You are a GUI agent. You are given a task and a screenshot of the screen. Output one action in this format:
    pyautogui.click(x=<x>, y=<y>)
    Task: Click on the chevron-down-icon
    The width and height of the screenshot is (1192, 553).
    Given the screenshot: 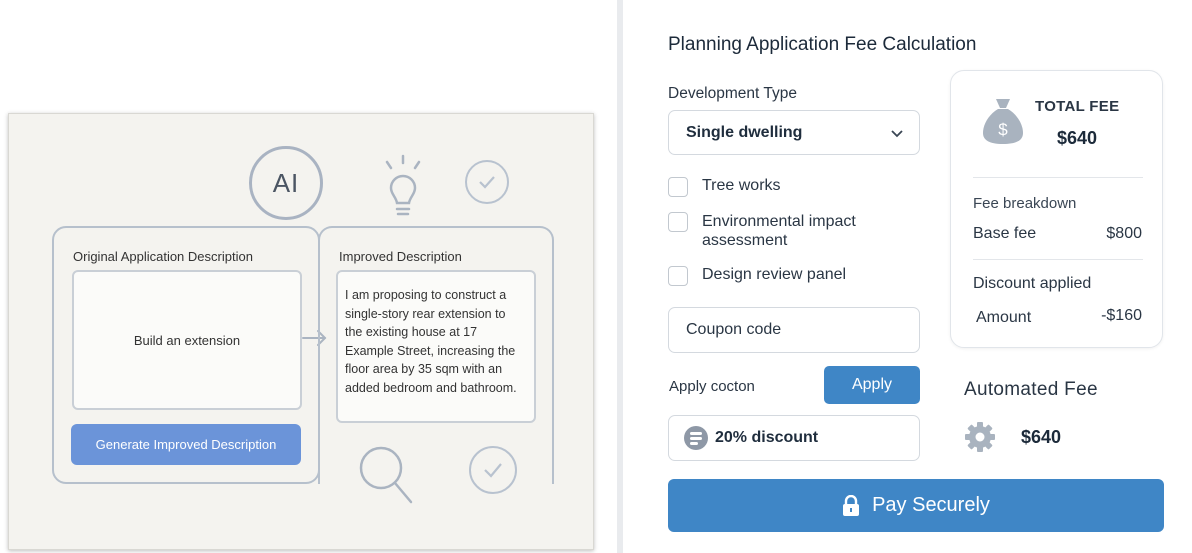 What is the action you would take?
    pyautogui.click(x=897, y=134)
    